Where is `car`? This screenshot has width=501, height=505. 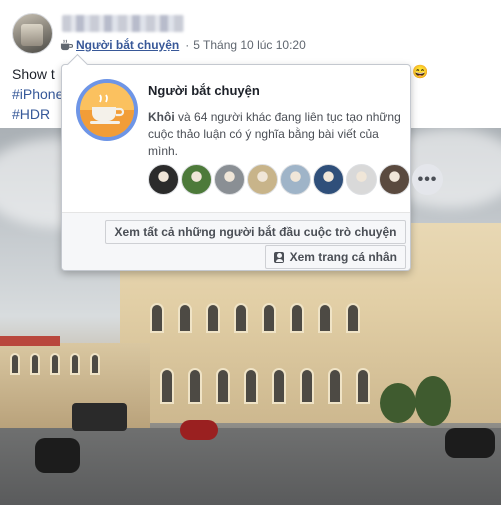
car is located at coordinates (99, 417).